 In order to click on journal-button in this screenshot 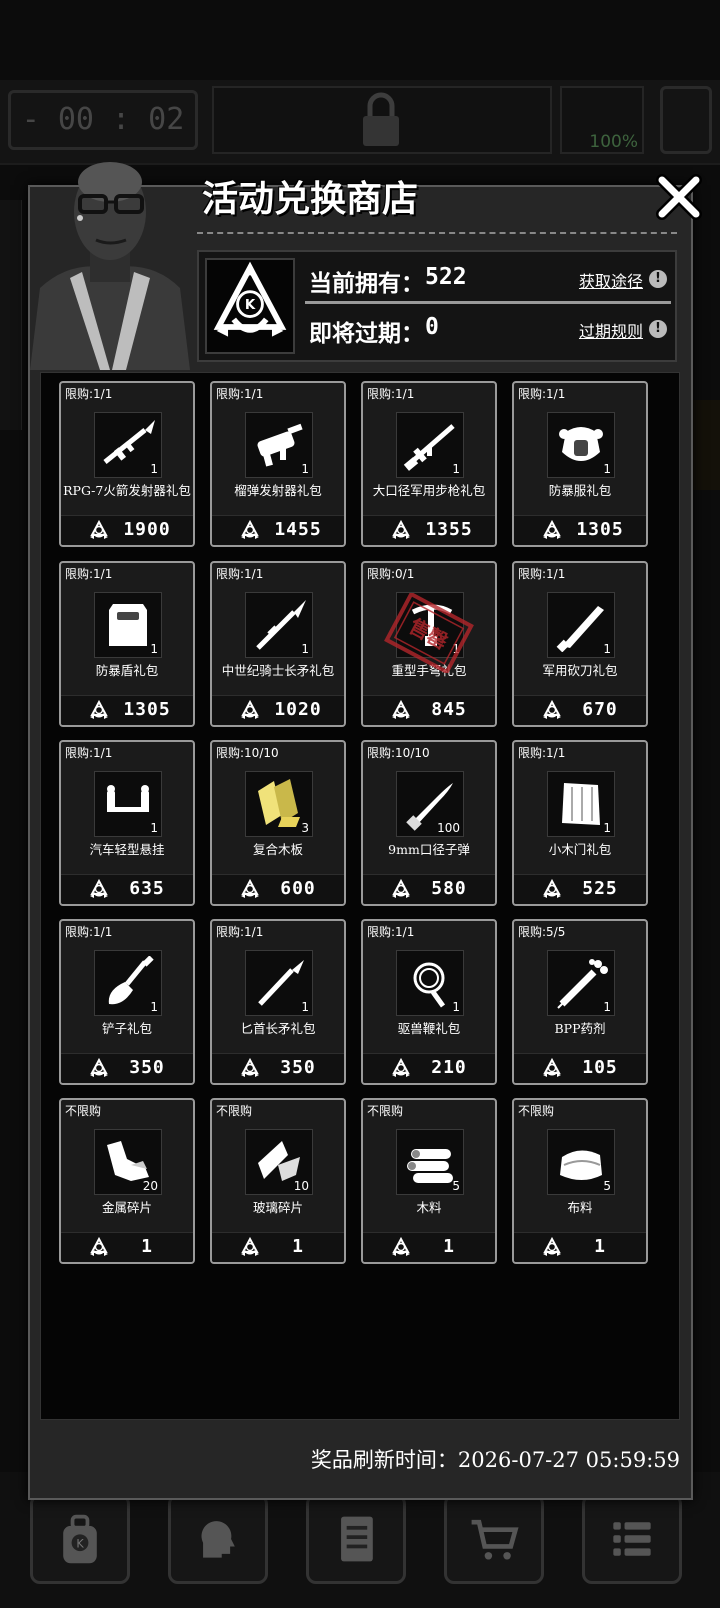, I will do `click(356, 1539)`.